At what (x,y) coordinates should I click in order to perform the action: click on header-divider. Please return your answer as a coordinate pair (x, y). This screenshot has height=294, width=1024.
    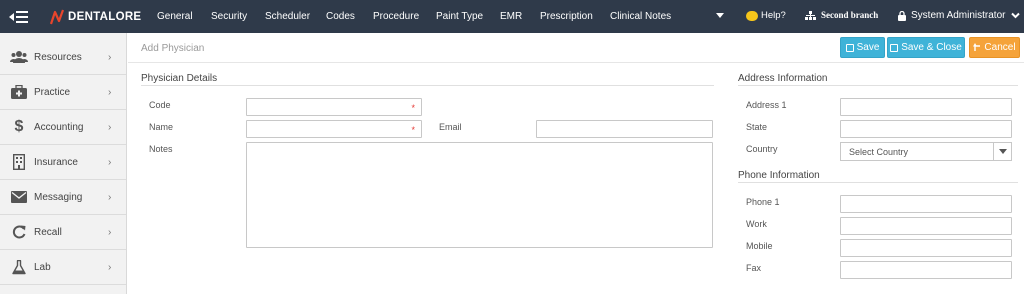
    Looking at the image, I should click on (576, 62).